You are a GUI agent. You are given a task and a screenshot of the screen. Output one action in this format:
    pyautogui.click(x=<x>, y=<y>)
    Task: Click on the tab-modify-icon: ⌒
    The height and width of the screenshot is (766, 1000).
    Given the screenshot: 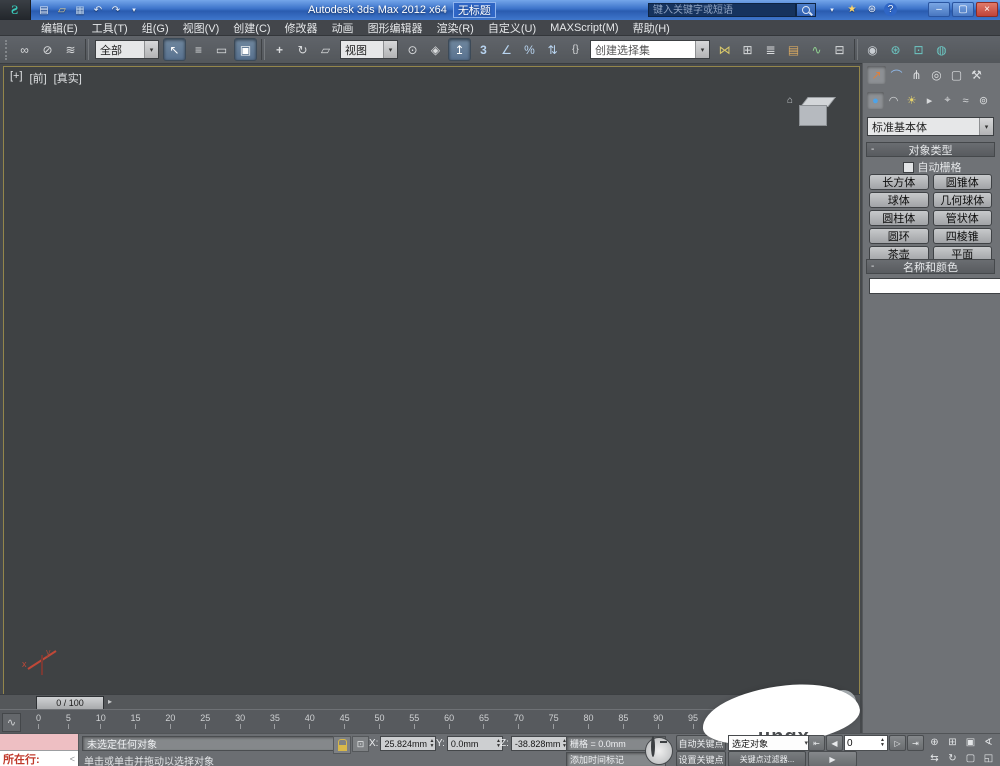 What is the action you would take?
    pyautogui.click(x=896, y=75)
    